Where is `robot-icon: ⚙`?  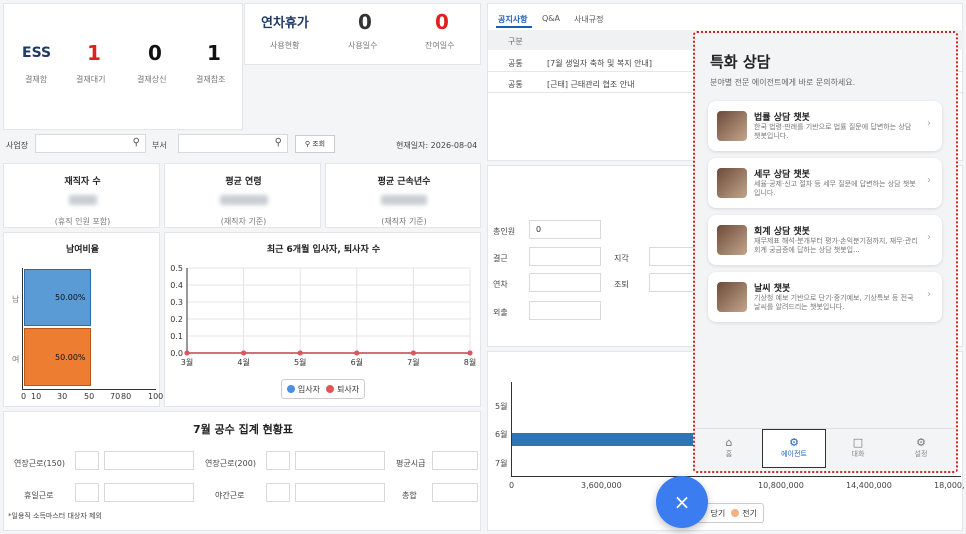
robot-icon: ⚙ is located at coordinates (794, 442).